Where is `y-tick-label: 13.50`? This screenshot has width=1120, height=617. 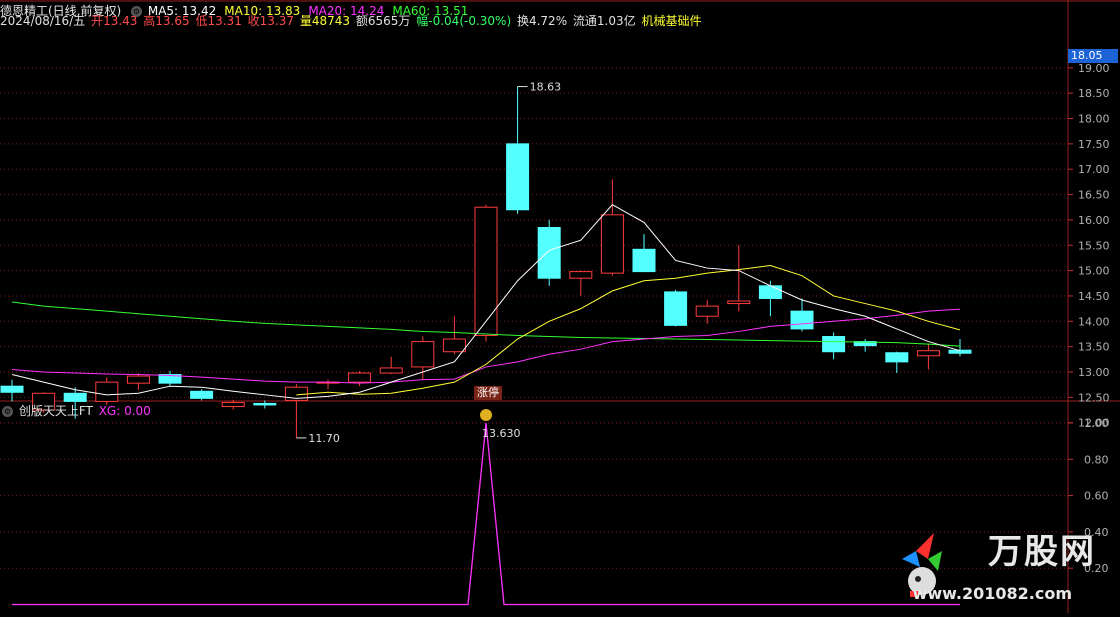
y-tick-label: 13.50 is located at coordinates (1094, 347).